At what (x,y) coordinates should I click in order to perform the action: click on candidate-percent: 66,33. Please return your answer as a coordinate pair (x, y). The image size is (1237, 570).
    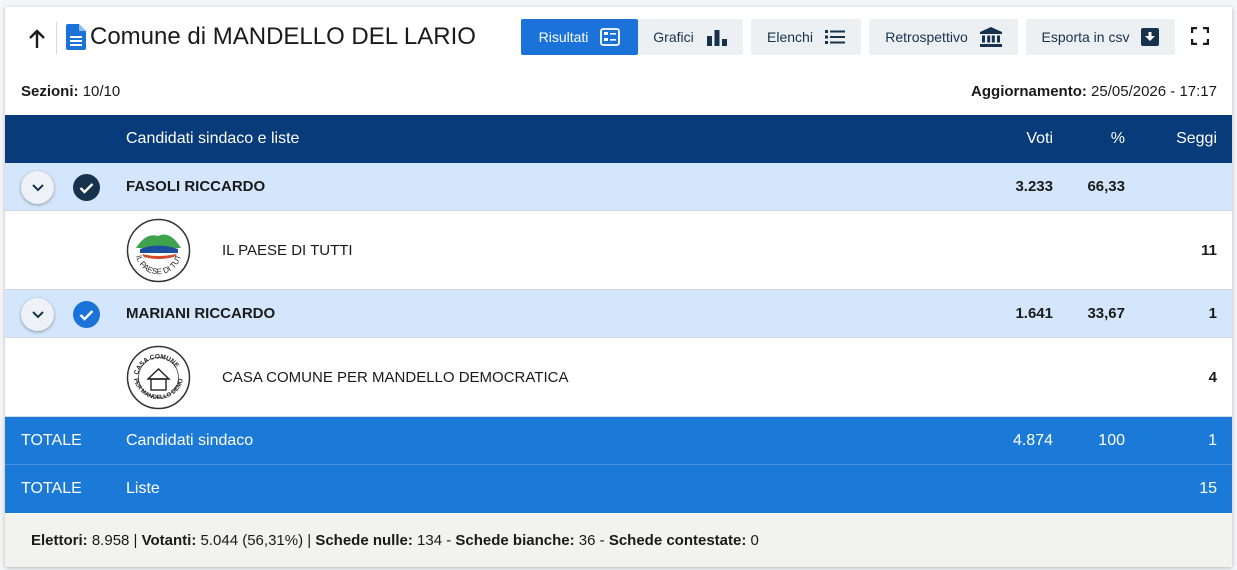
    Looking at the image, I should click on (1106, 186).